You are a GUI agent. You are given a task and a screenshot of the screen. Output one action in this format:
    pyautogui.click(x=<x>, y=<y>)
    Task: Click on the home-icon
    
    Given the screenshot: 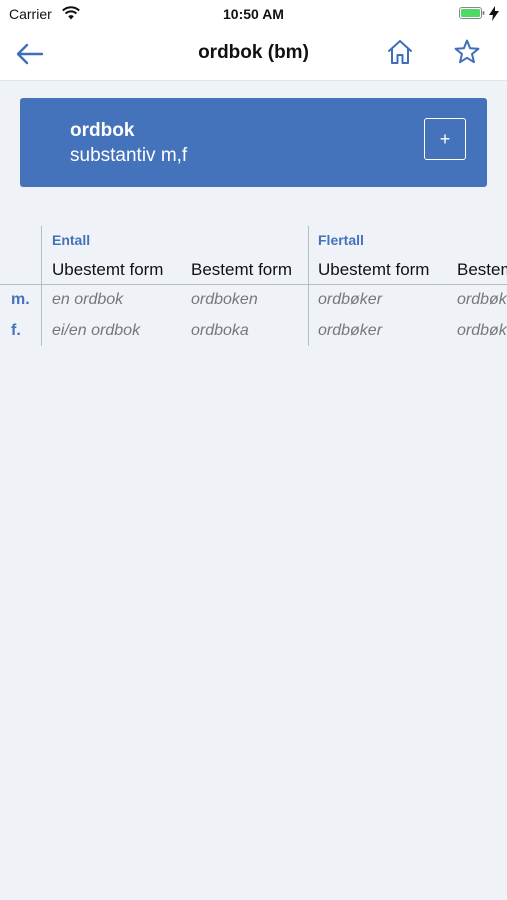 What is the action you would take?
    pyautogui.click(x=400, y=52)
    